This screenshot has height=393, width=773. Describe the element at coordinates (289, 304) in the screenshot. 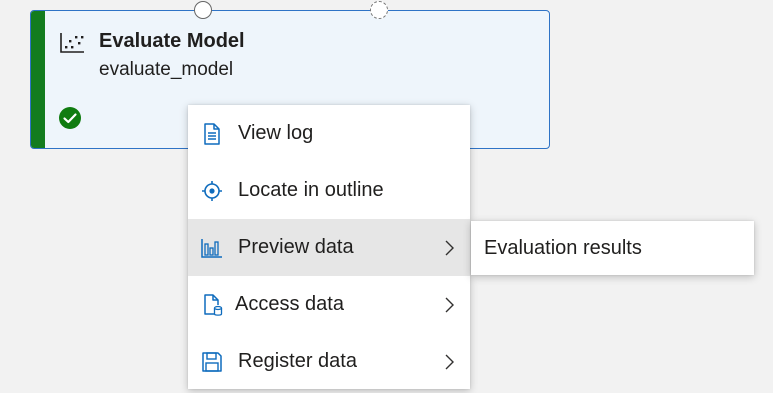

I see `menu-item-label: Access data` at that location.